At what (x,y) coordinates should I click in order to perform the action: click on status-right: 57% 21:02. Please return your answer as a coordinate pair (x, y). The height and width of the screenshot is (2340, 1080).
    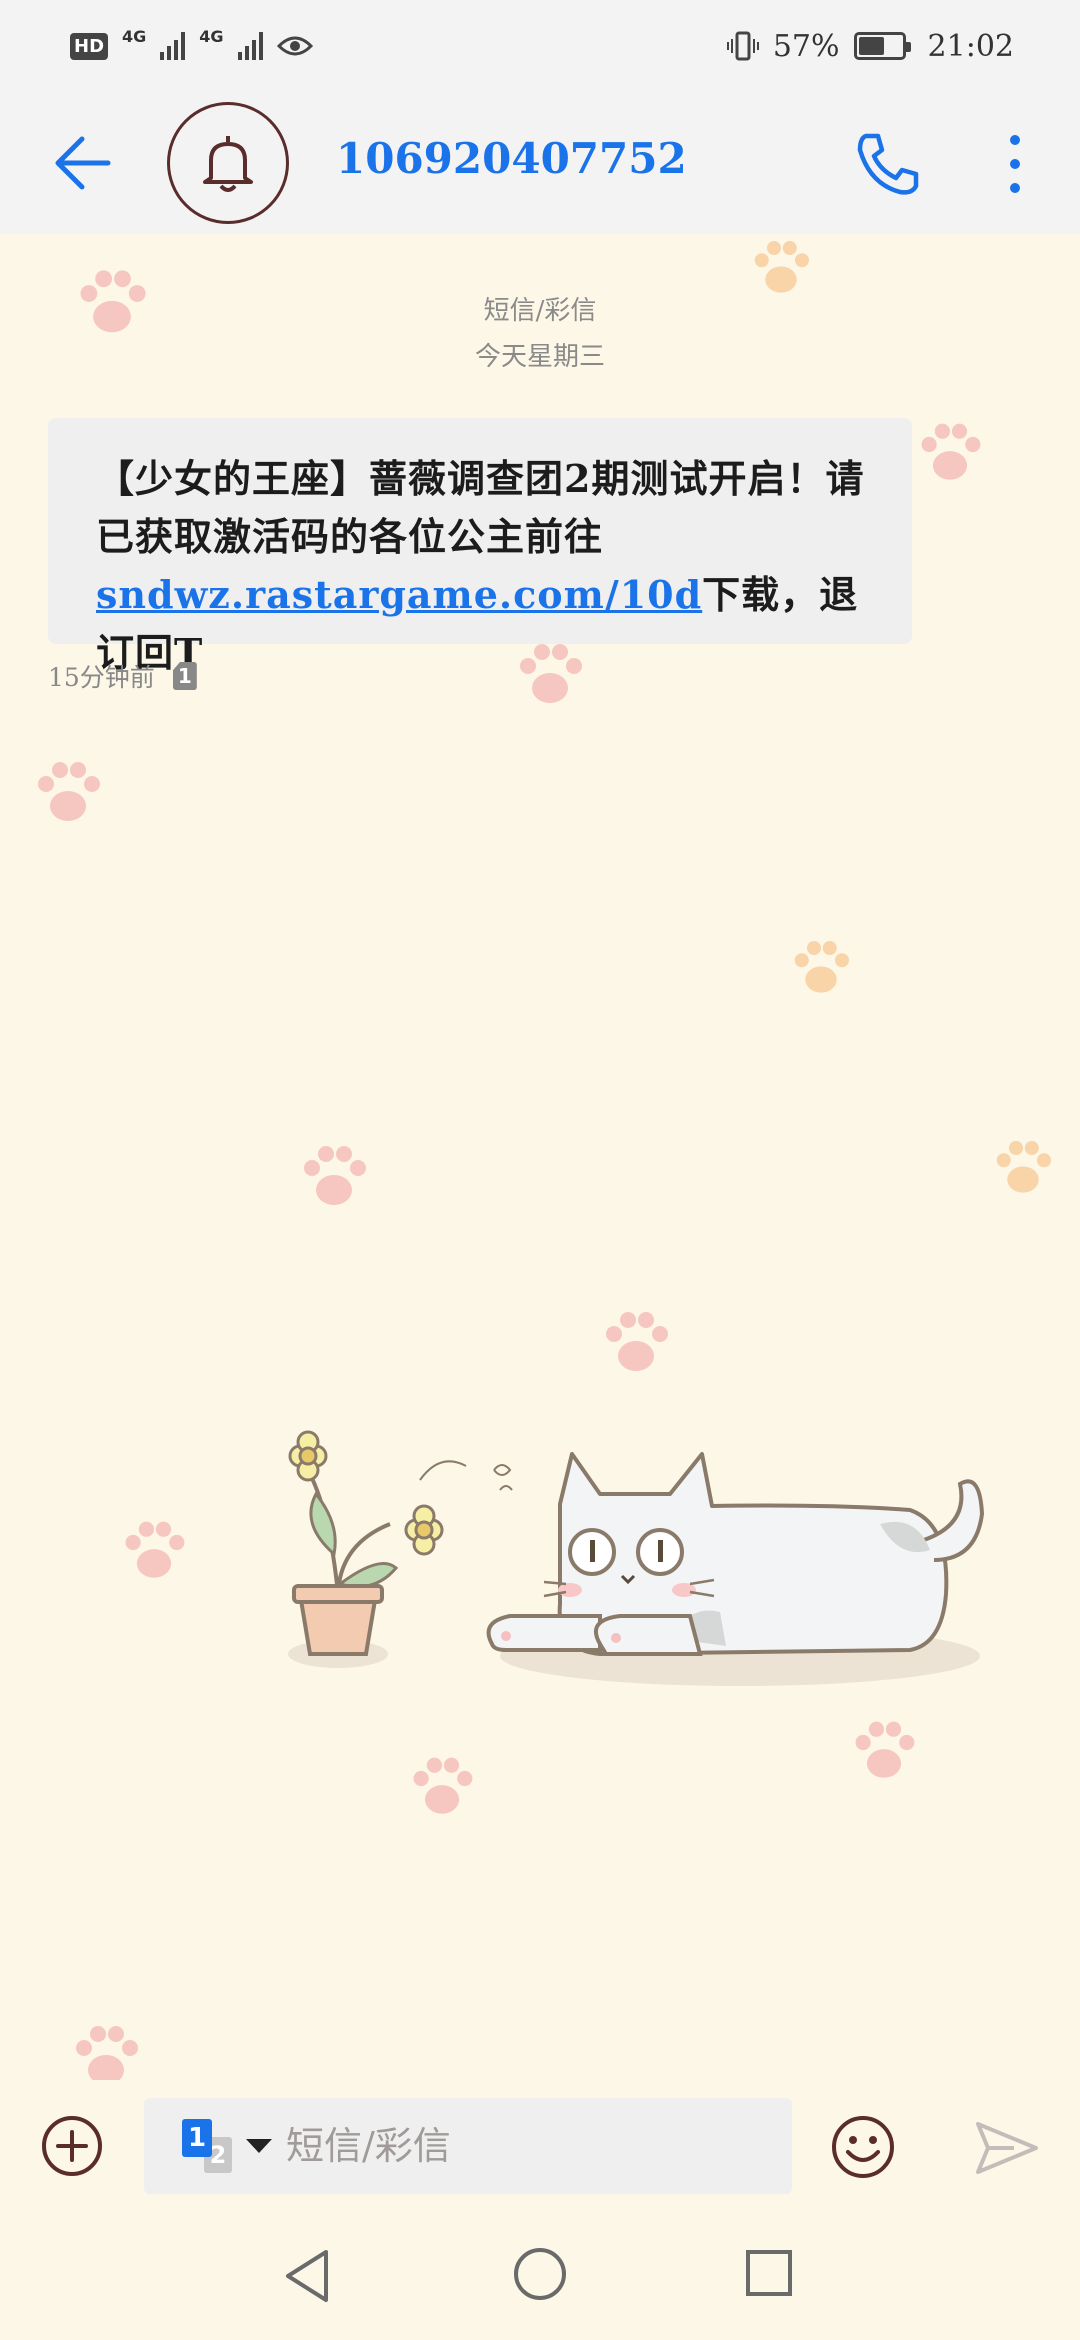
    Looking at the image, I should click on (870, 46).